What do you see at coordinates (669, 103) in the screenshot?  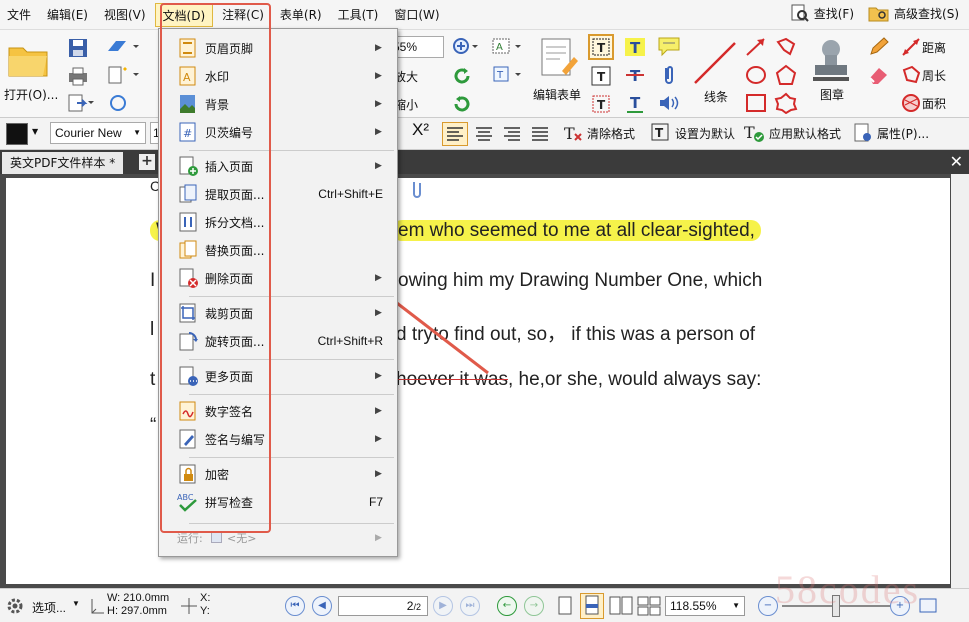 I see `sound-button` at bounding box center [669, 103].